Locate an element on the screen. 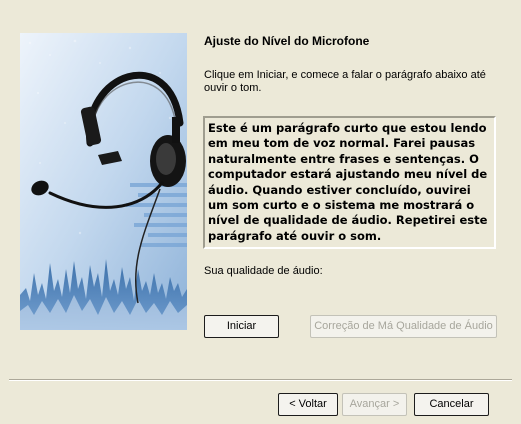 The width and height of the screenshot is (521, 424). page-title: Ajuste do Nível do Microfone is located at coordinates (287, 41).